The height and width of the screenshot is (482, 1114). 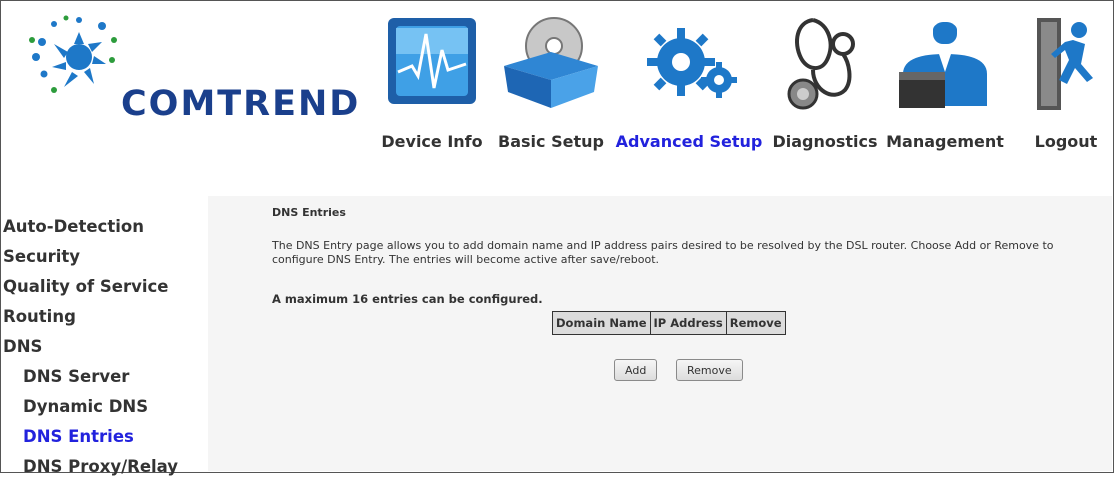 I want to click on nav-label: Advanced Setup, so click(x=689, y=141).